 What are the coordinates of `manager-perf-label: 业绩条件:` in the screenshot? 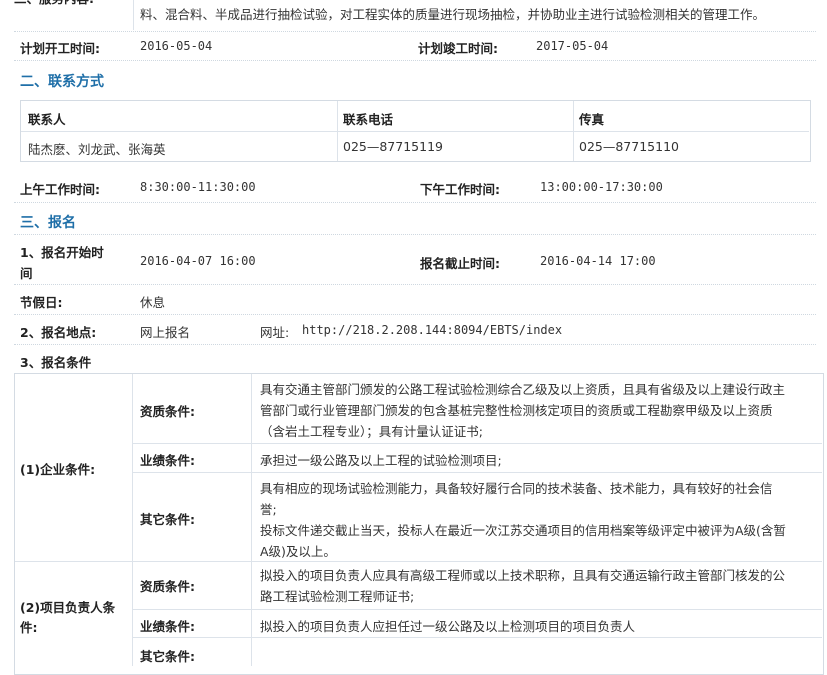 It's located at (167, 626).